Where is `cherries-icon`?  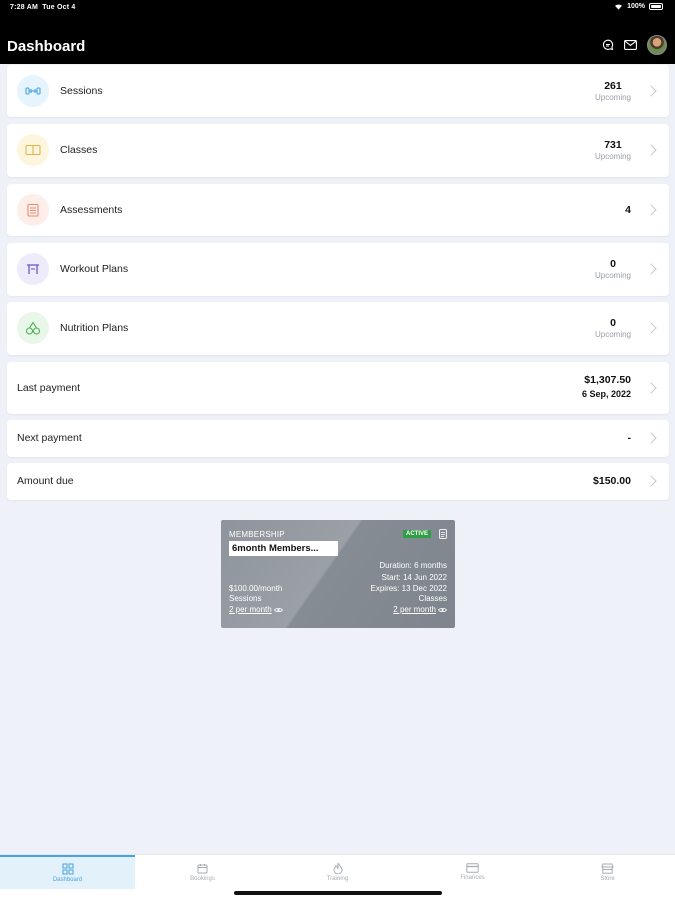 cherries-icon is located at coordinates (33, 328).